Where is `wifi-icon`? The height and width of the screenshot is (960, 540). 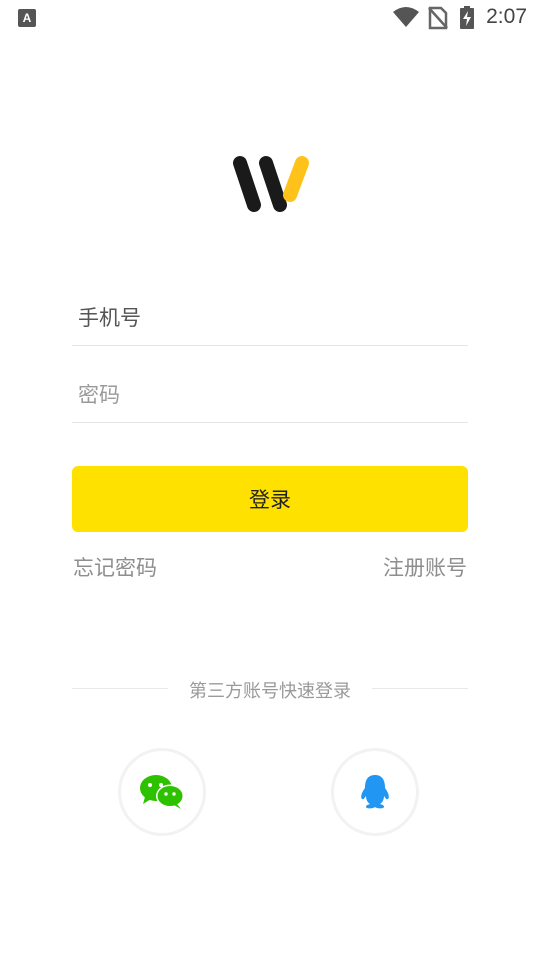 wifi-icon is located at coordinates (406, 19).